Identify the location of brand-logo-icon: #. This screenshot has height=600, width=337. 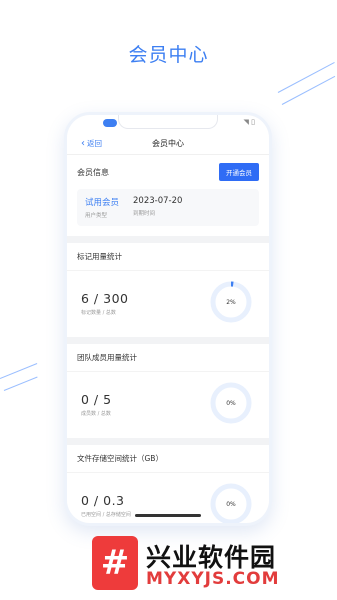
(115, 563).